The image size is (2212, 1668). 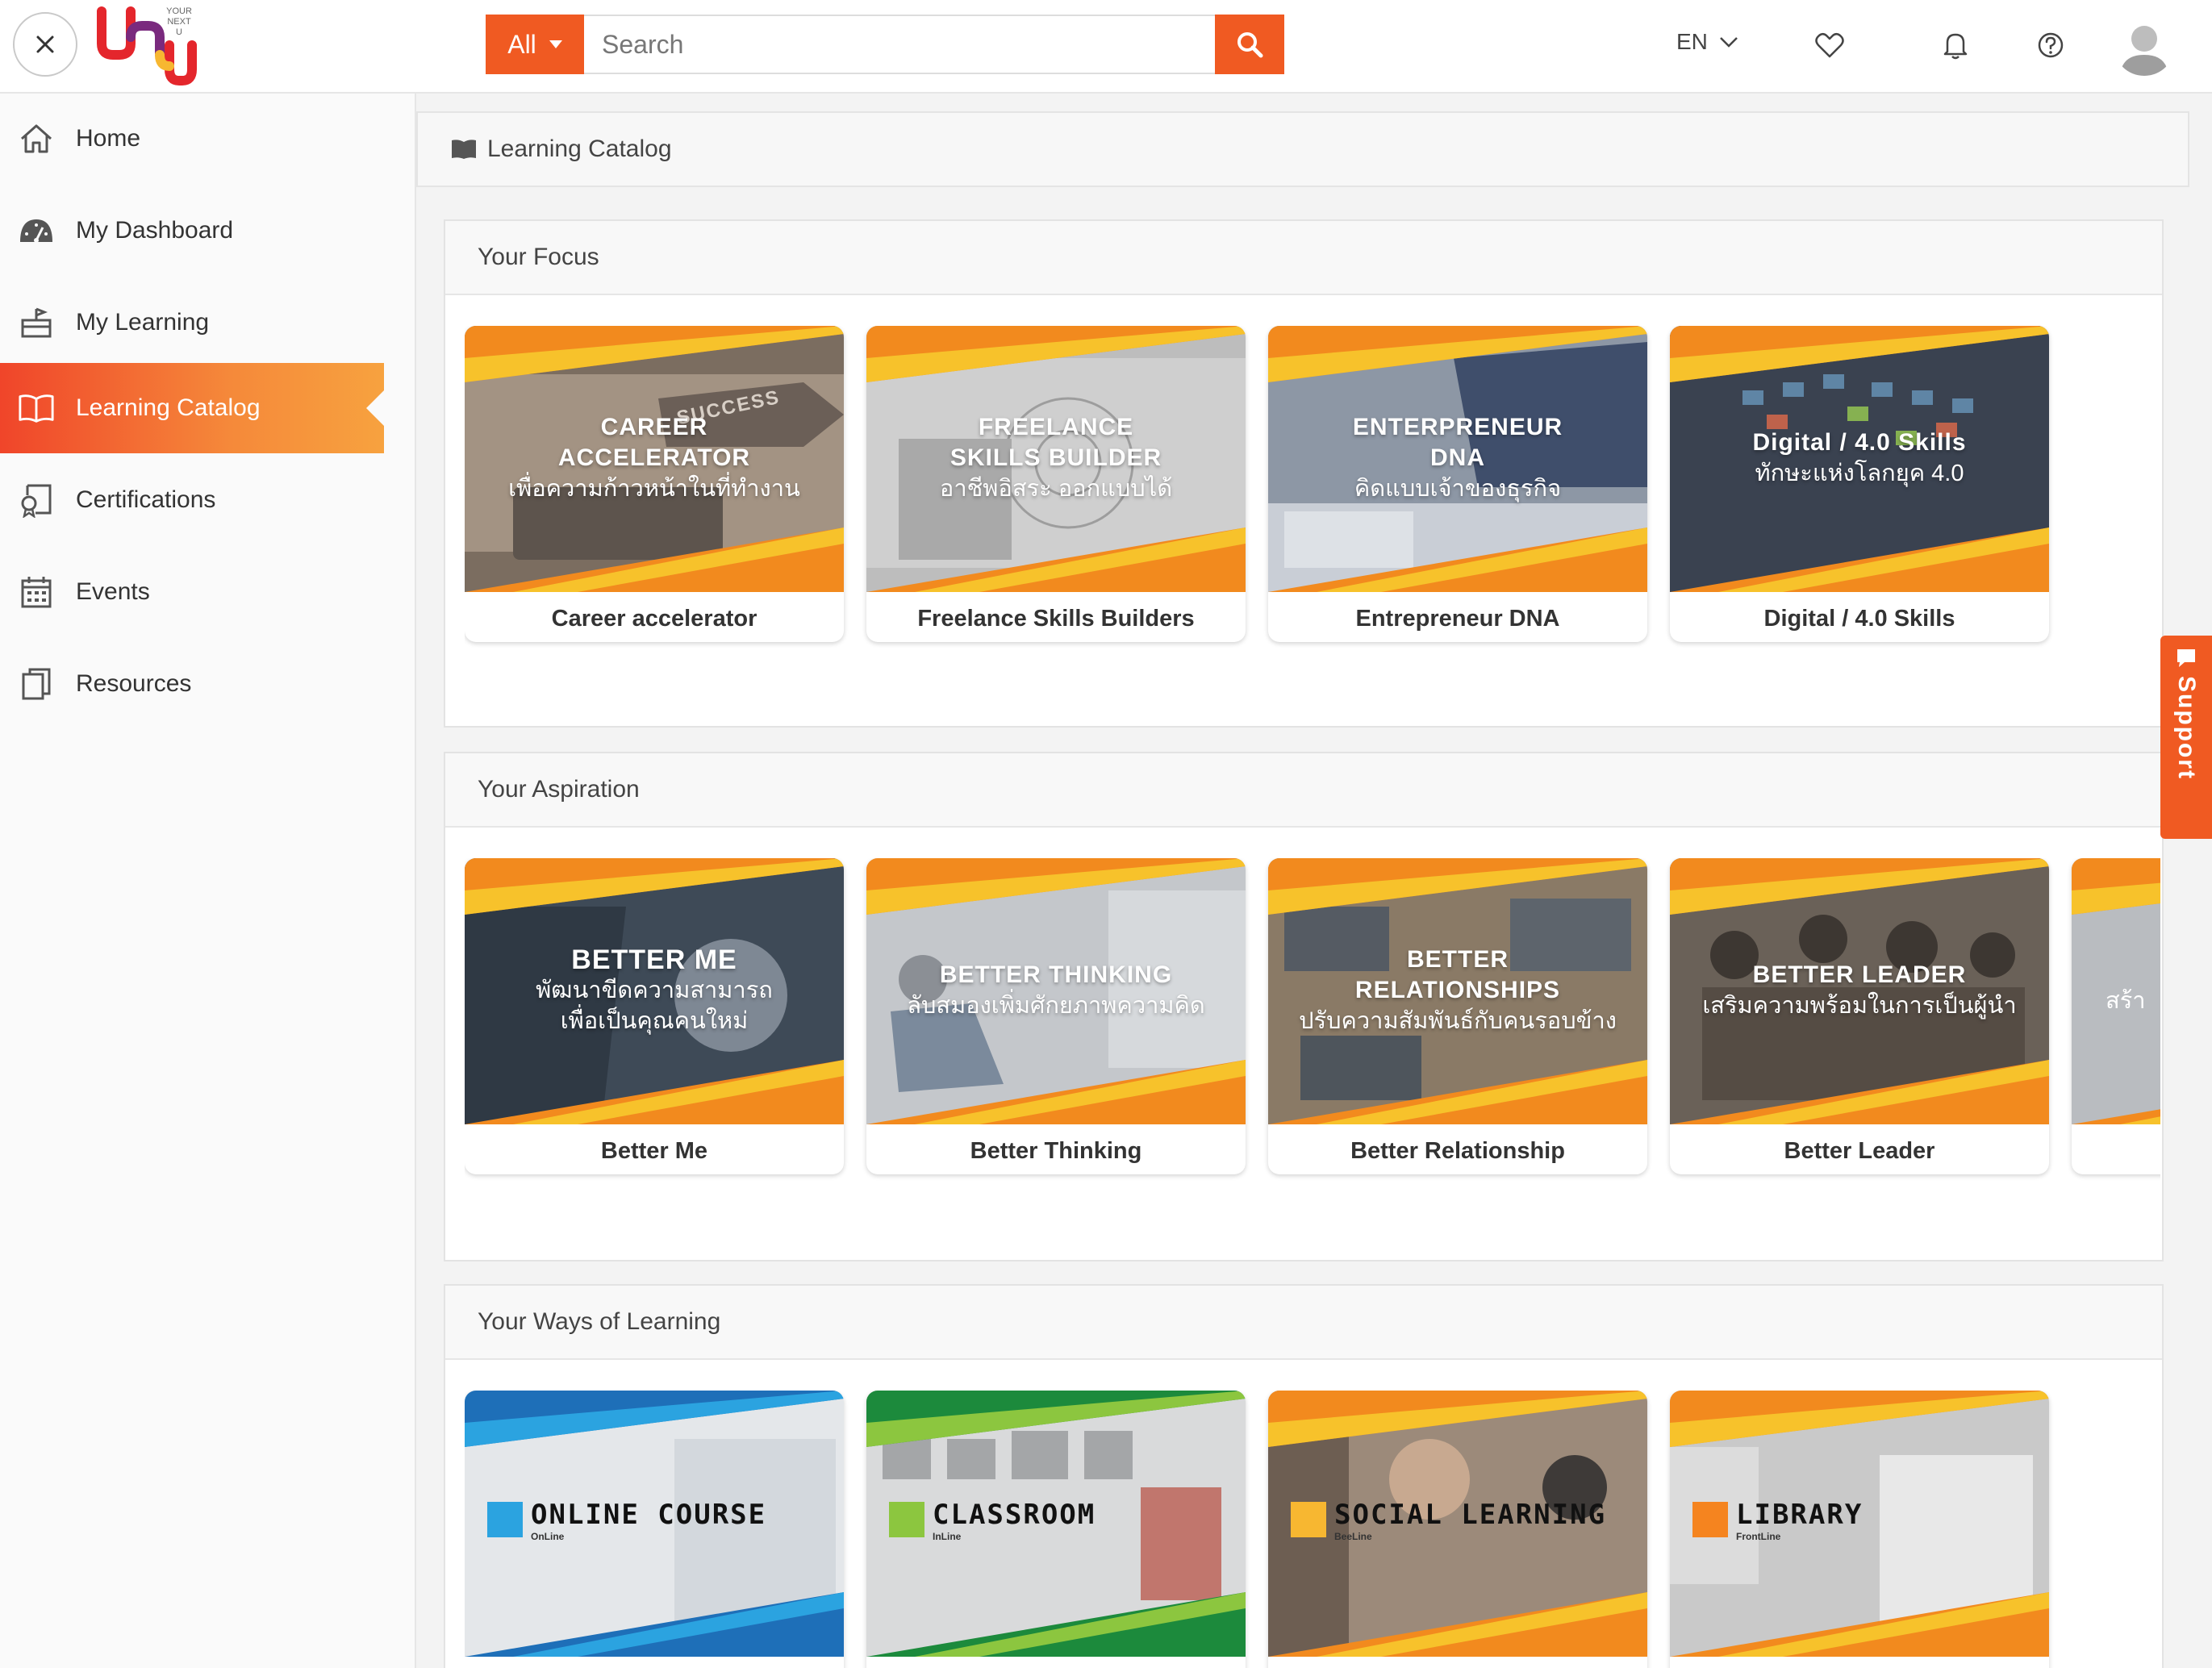 I want to click on close-icon, so click(x=45, y=44).